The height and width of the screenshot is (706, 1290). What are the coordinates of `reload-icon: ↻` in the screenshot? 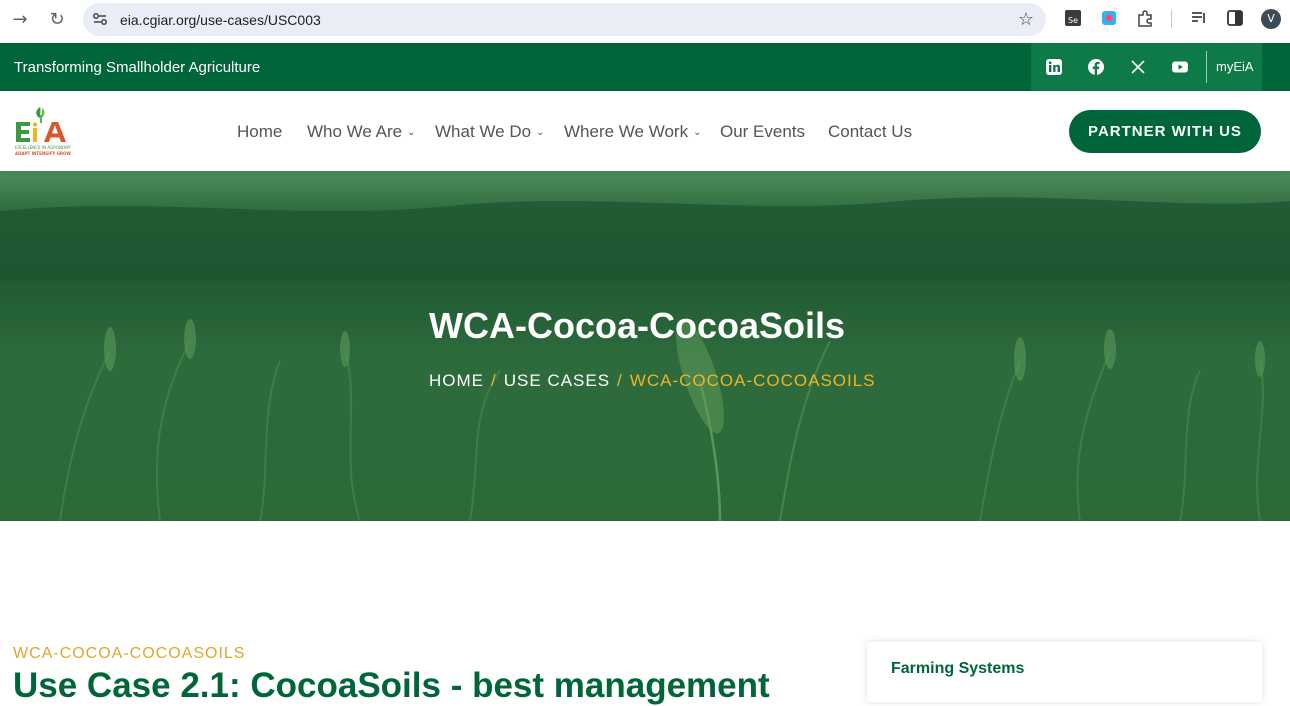 It's located at (57, 20).